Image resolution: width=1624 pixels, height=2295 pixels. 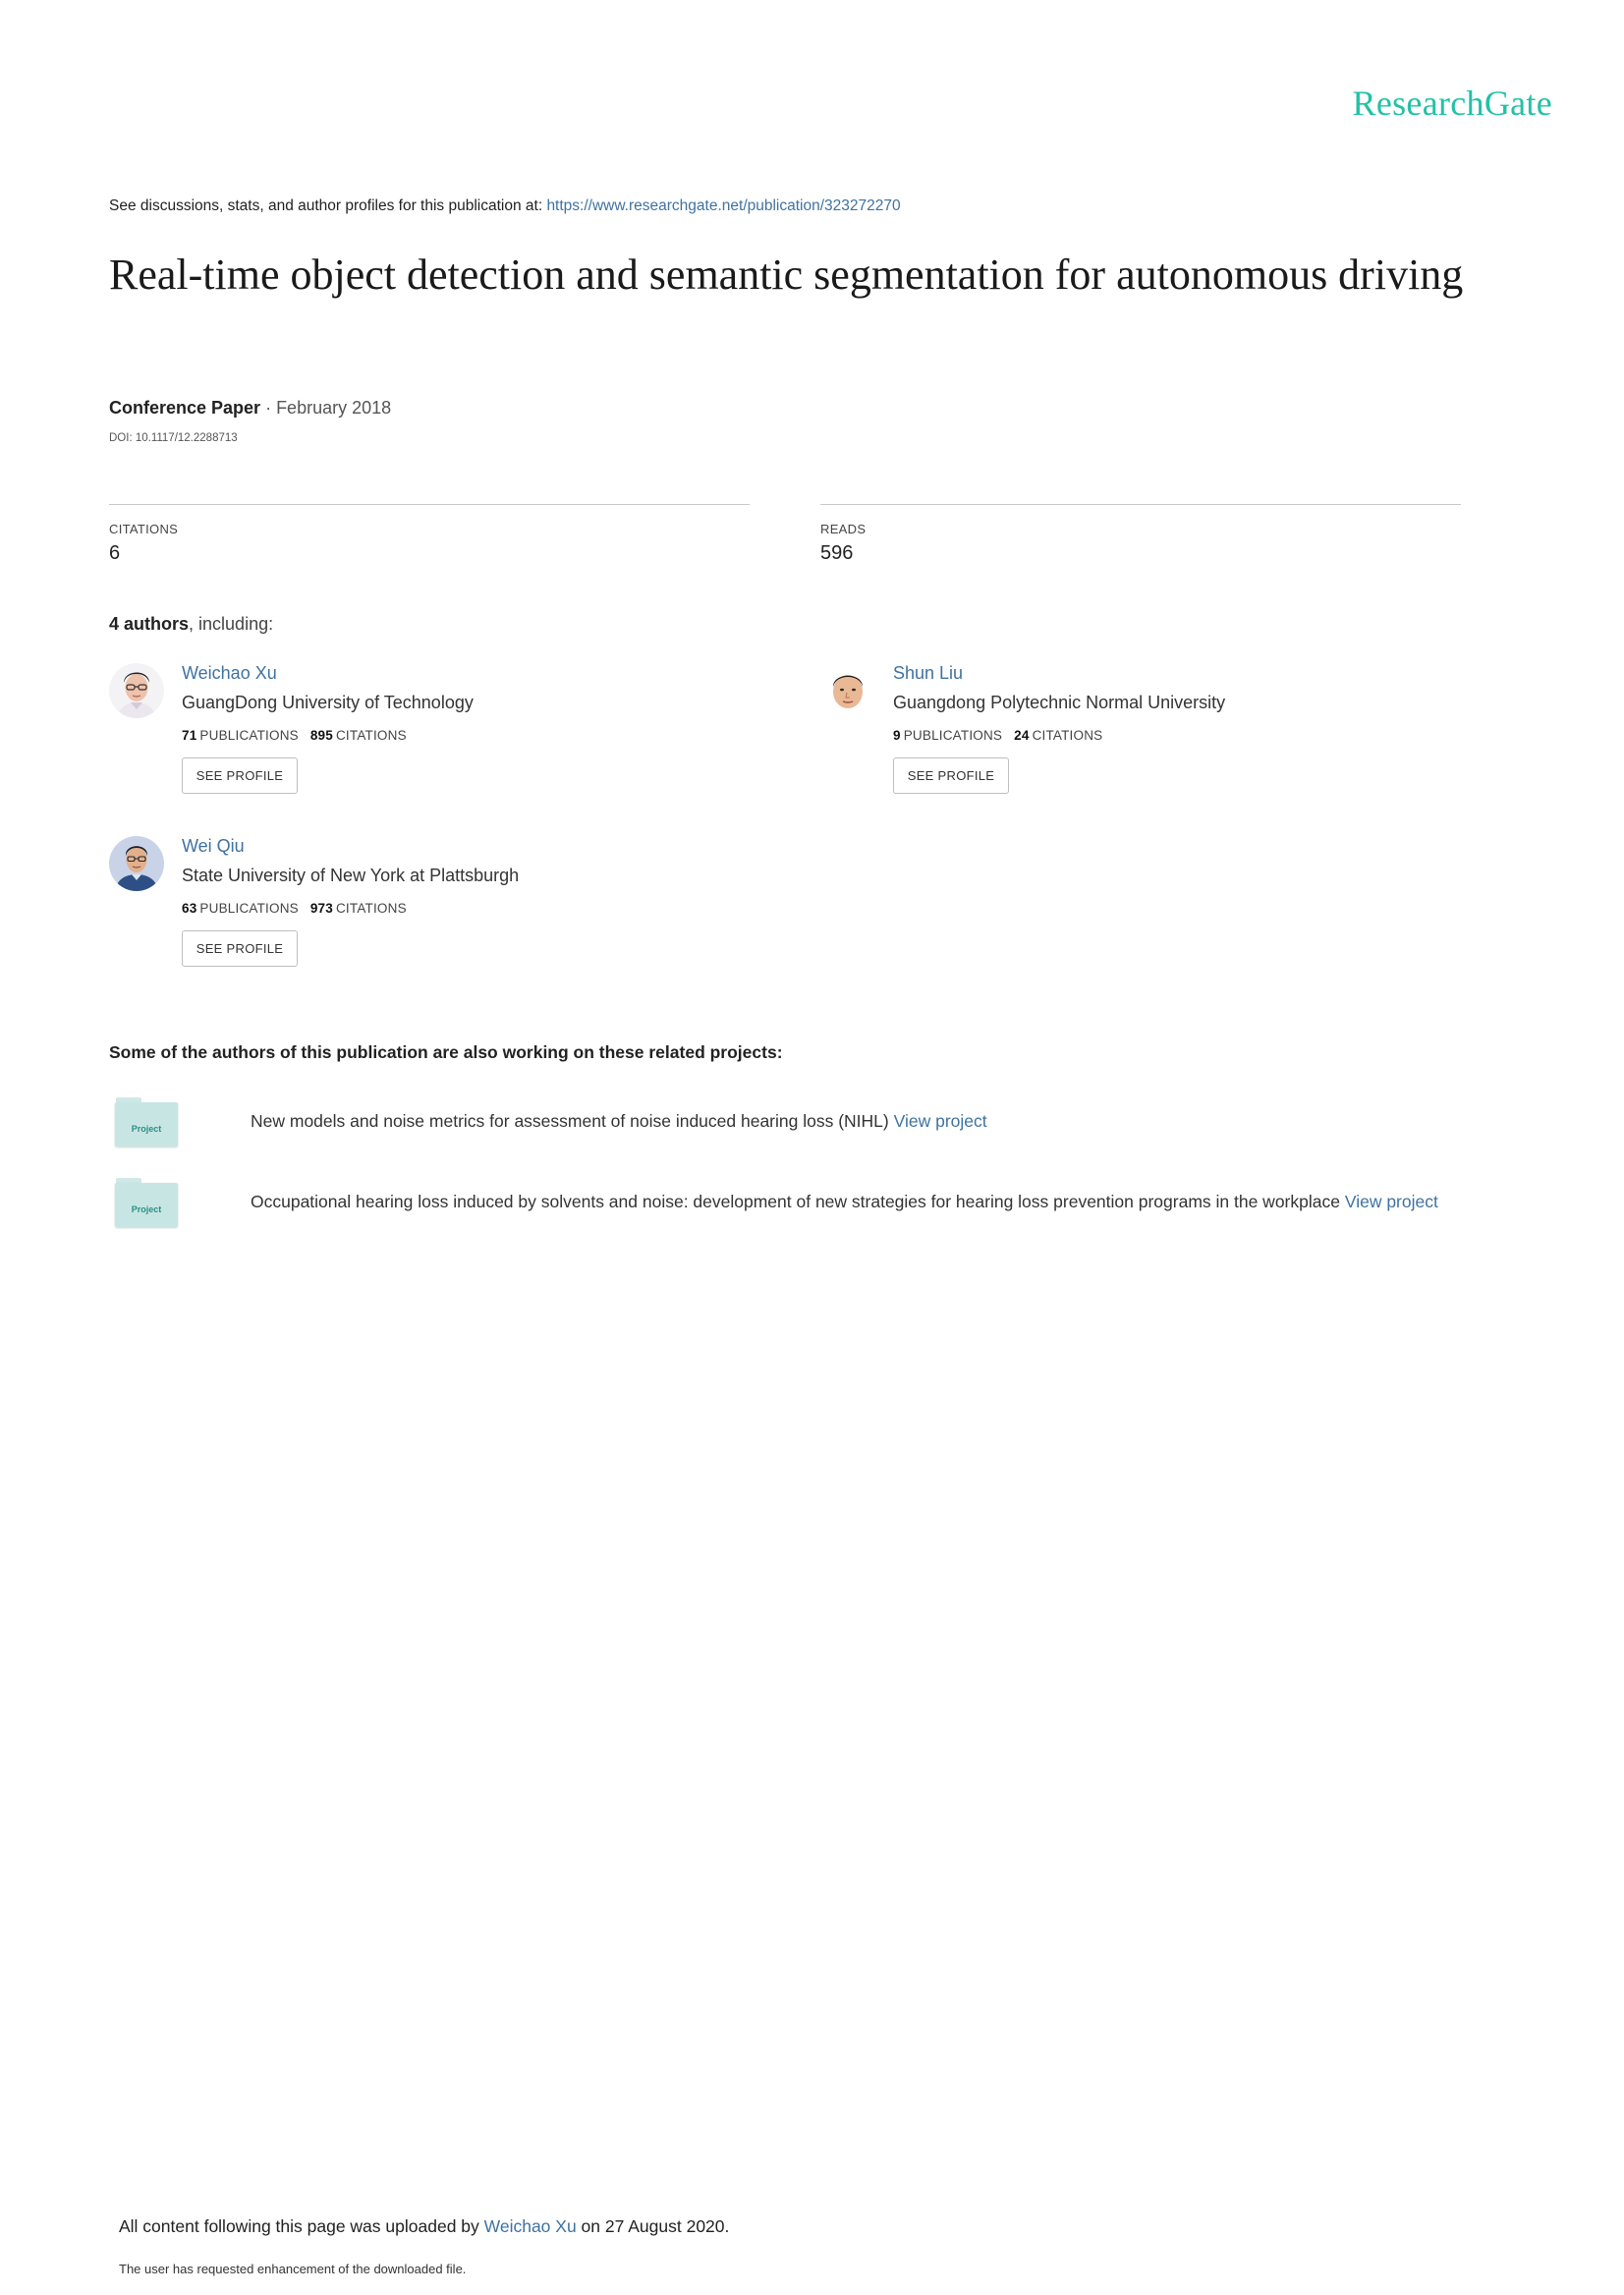 I want to click on author-publications-count: 71, so click(x=189, y=736).